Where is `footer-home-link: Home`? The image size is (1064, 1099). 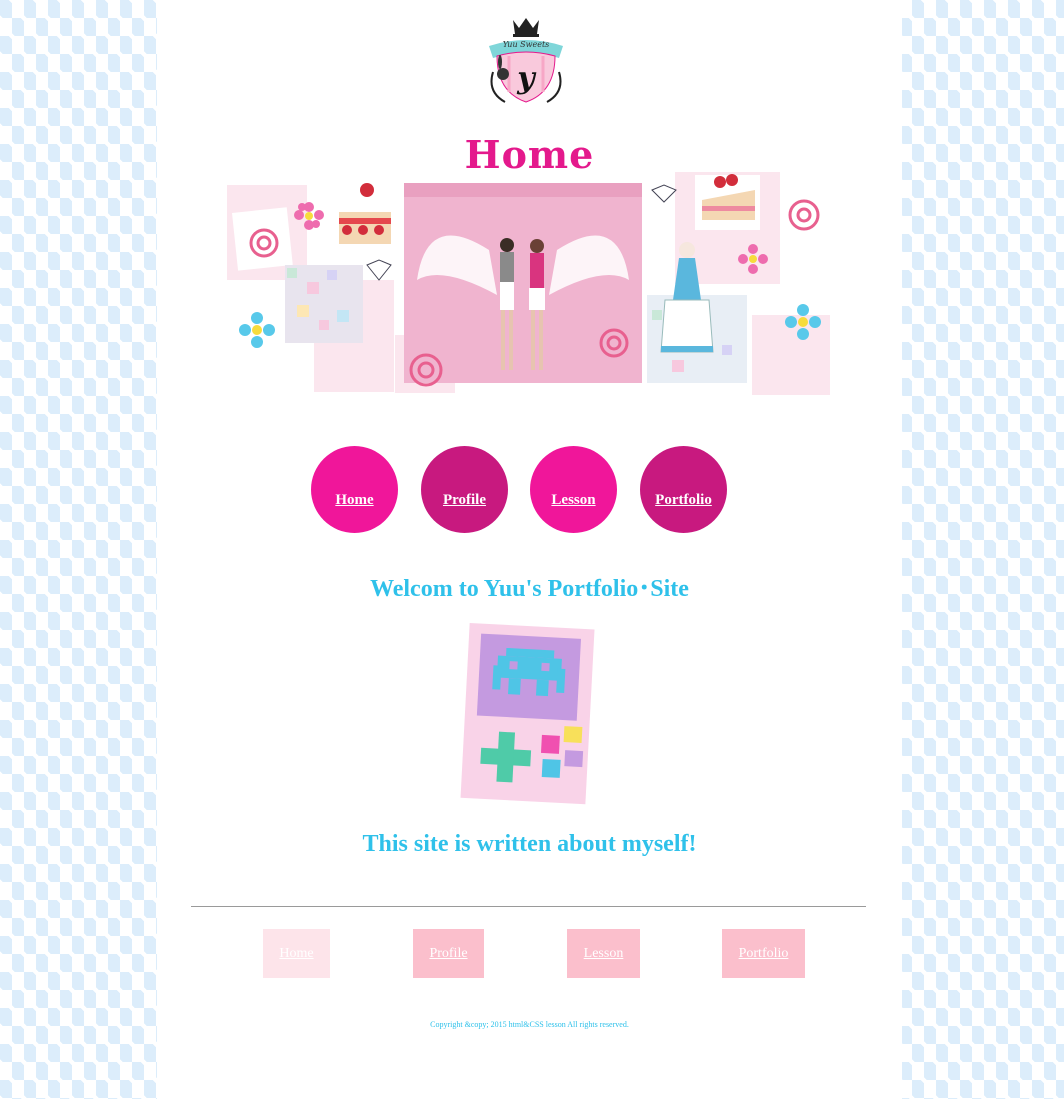
footer-home-link: Home is located at coordinates (296, 953).